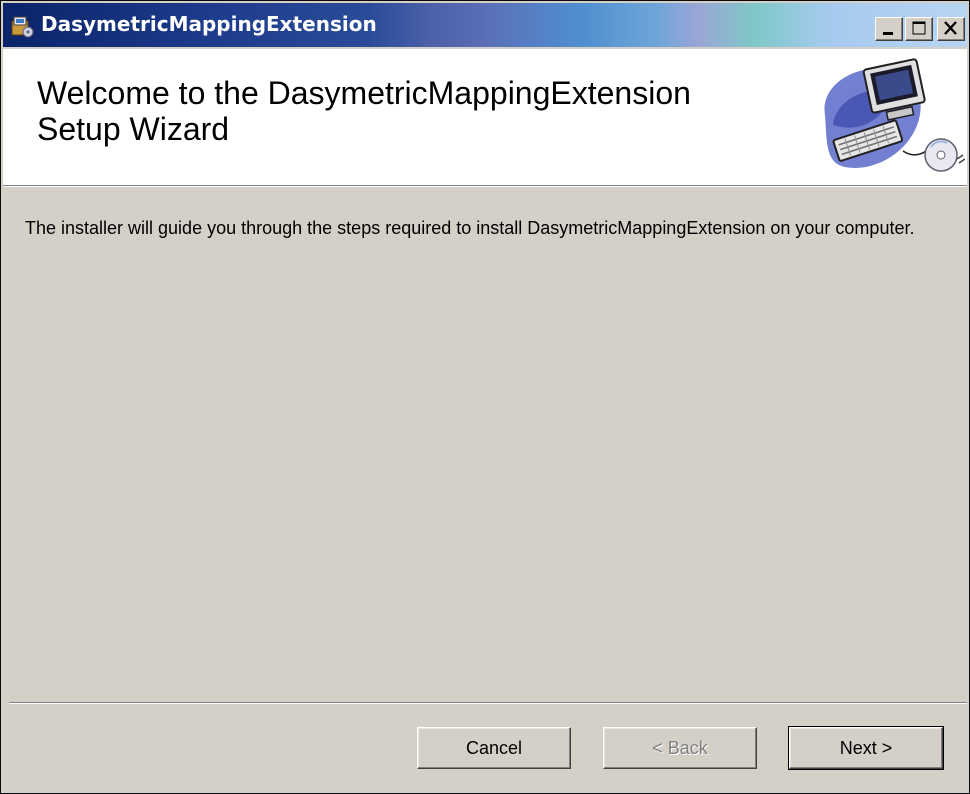 This screenshot has height=794, width=970. I want to click on footer-divider-highlight, so click(488, 703).